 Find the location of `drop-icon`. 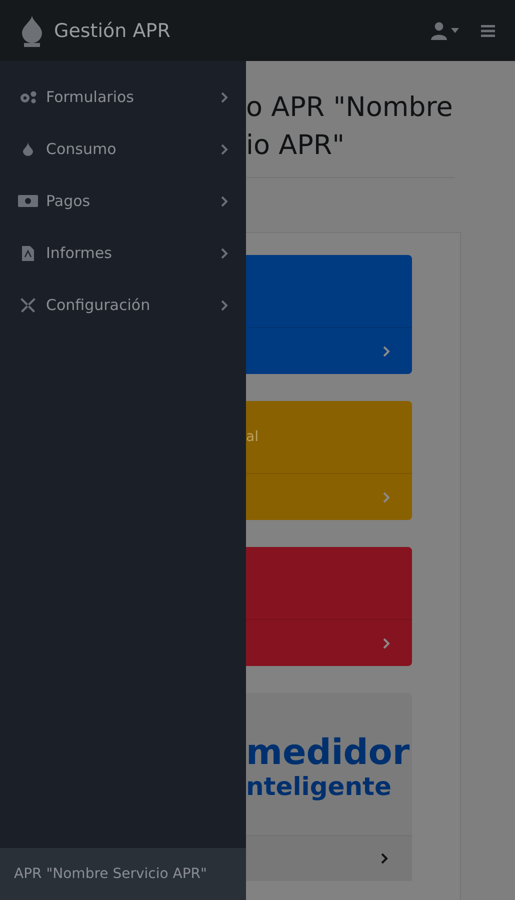

drop-icon is located at coordinates (28, 149).